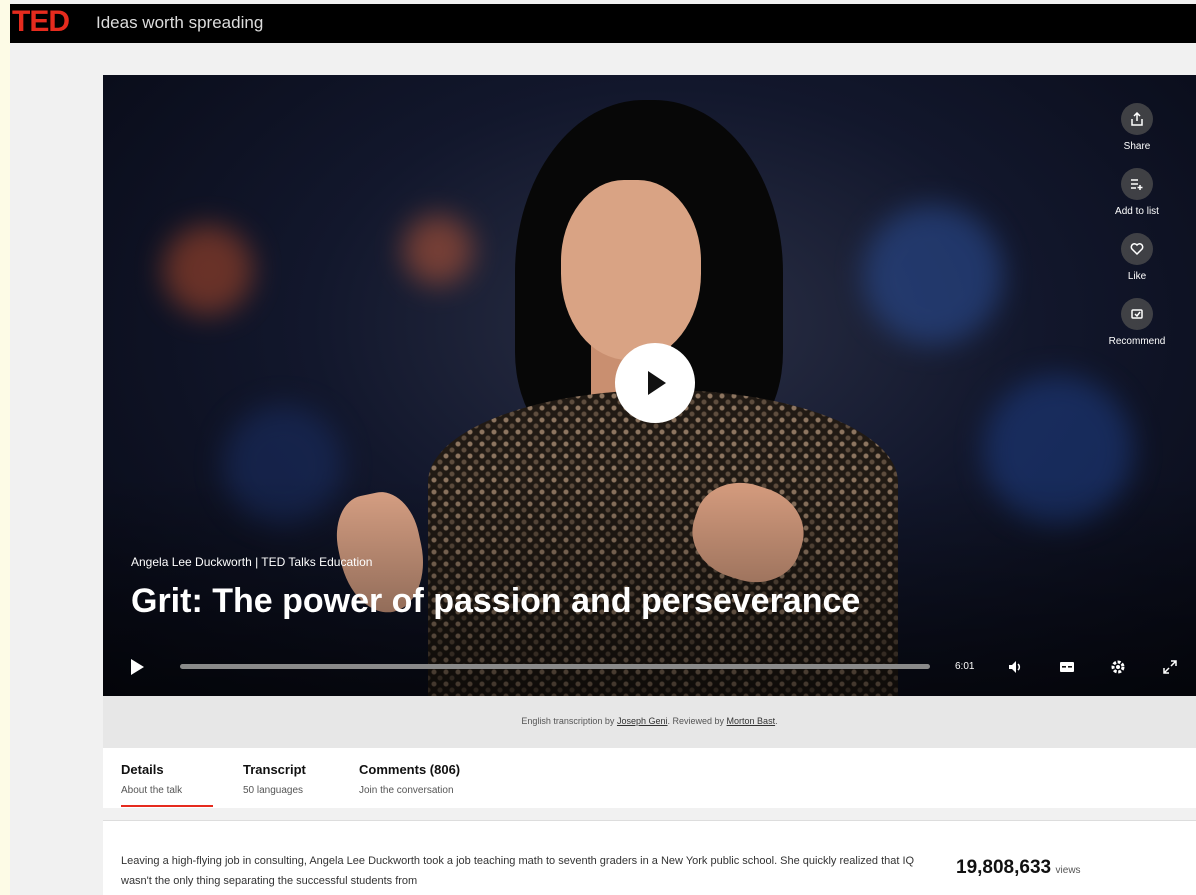  Describe the element at coordinates (274, 769) in the screenshot. I see `tab-transcript-label: Transcript` at that location.